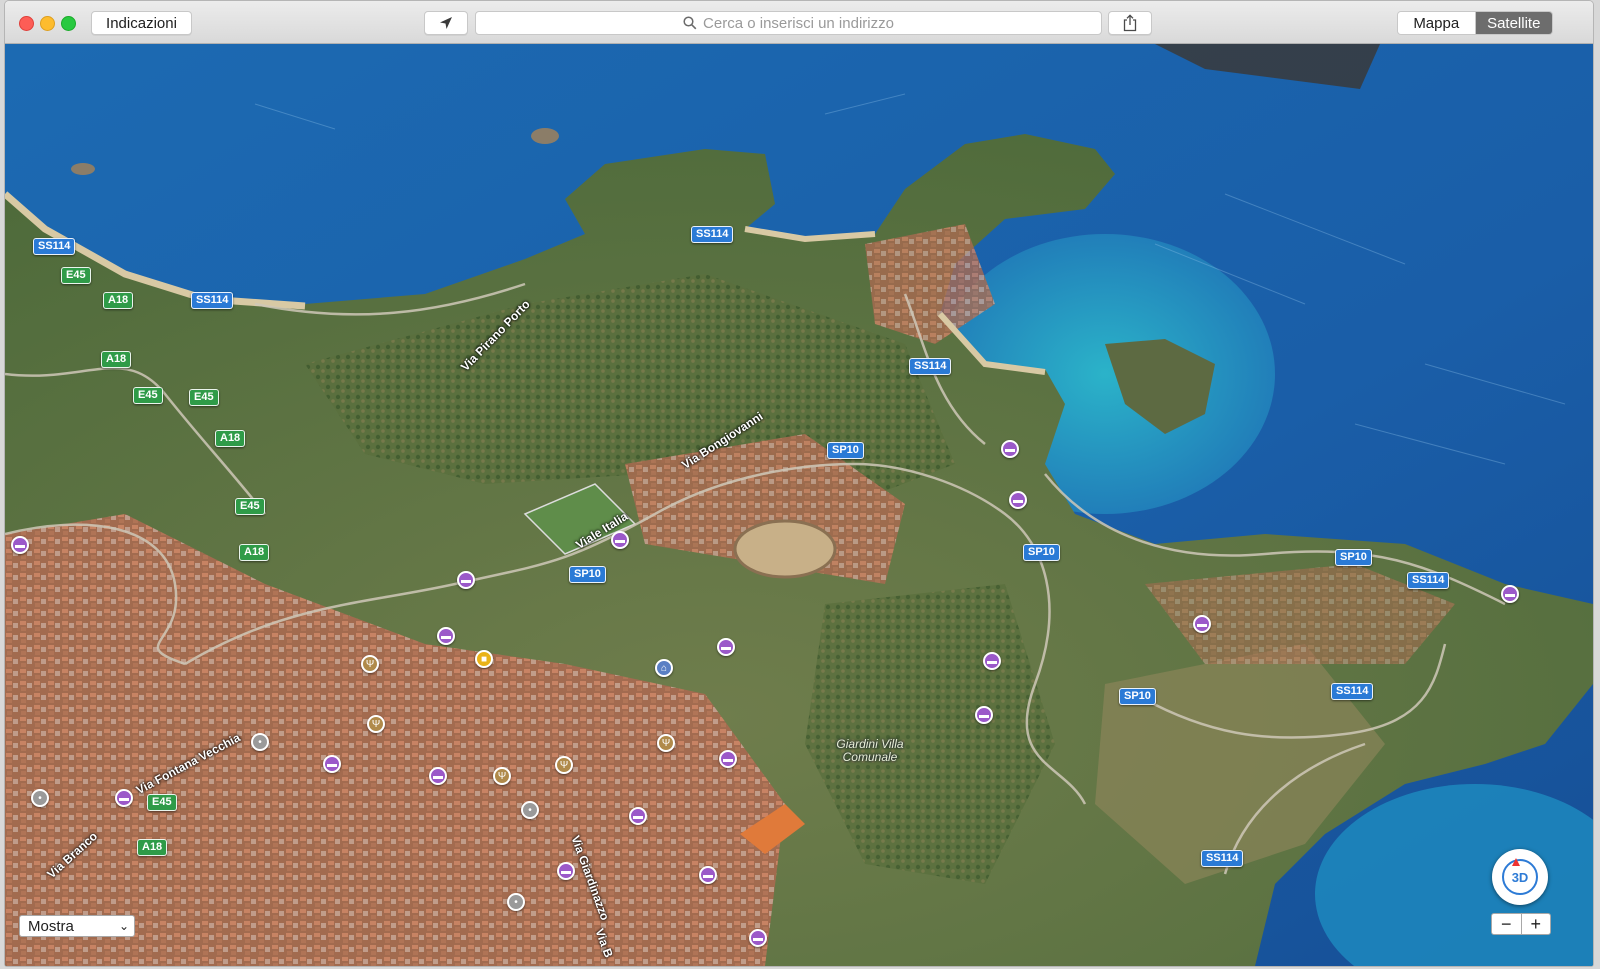 The height and width of the screenshot is (969, 1600). What do you see at coordinates (690, 23) in the screenshot?
I see `search-icon` at bounding box center [690, 23].